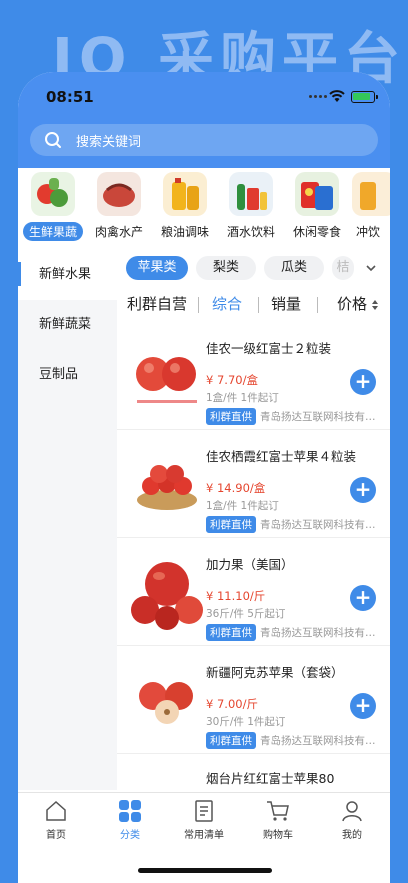 The height and width of the screenshot is (883, 408). Describe the element at coordinates (316, 232) in the screenshot. I see `category-label: 休闲零食` at that location.